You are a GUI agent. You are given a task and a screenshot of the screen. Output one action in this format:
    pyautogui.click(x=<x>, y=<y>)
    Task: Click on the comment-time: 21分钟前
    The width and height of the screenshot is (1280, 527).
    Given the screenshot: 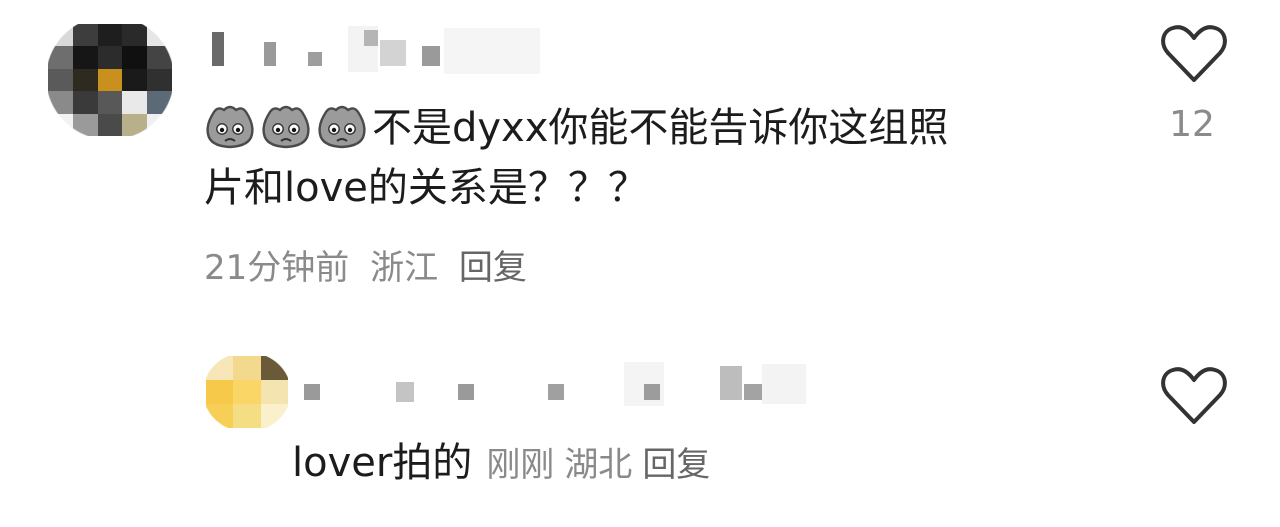 What is the action you would take?
    pyautogui.click(x=277, y=268)
    